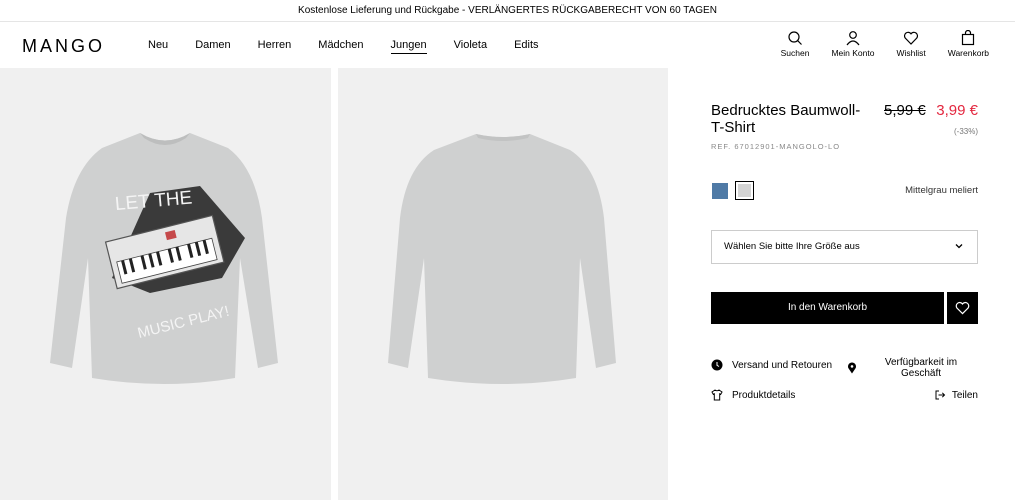 This screenshot has height=500, width=1015. What do you see at coordinates (941, 190) in the screenshot?
I see `color-name: Mittelgrau meliert` at bounding box center [941, 190].